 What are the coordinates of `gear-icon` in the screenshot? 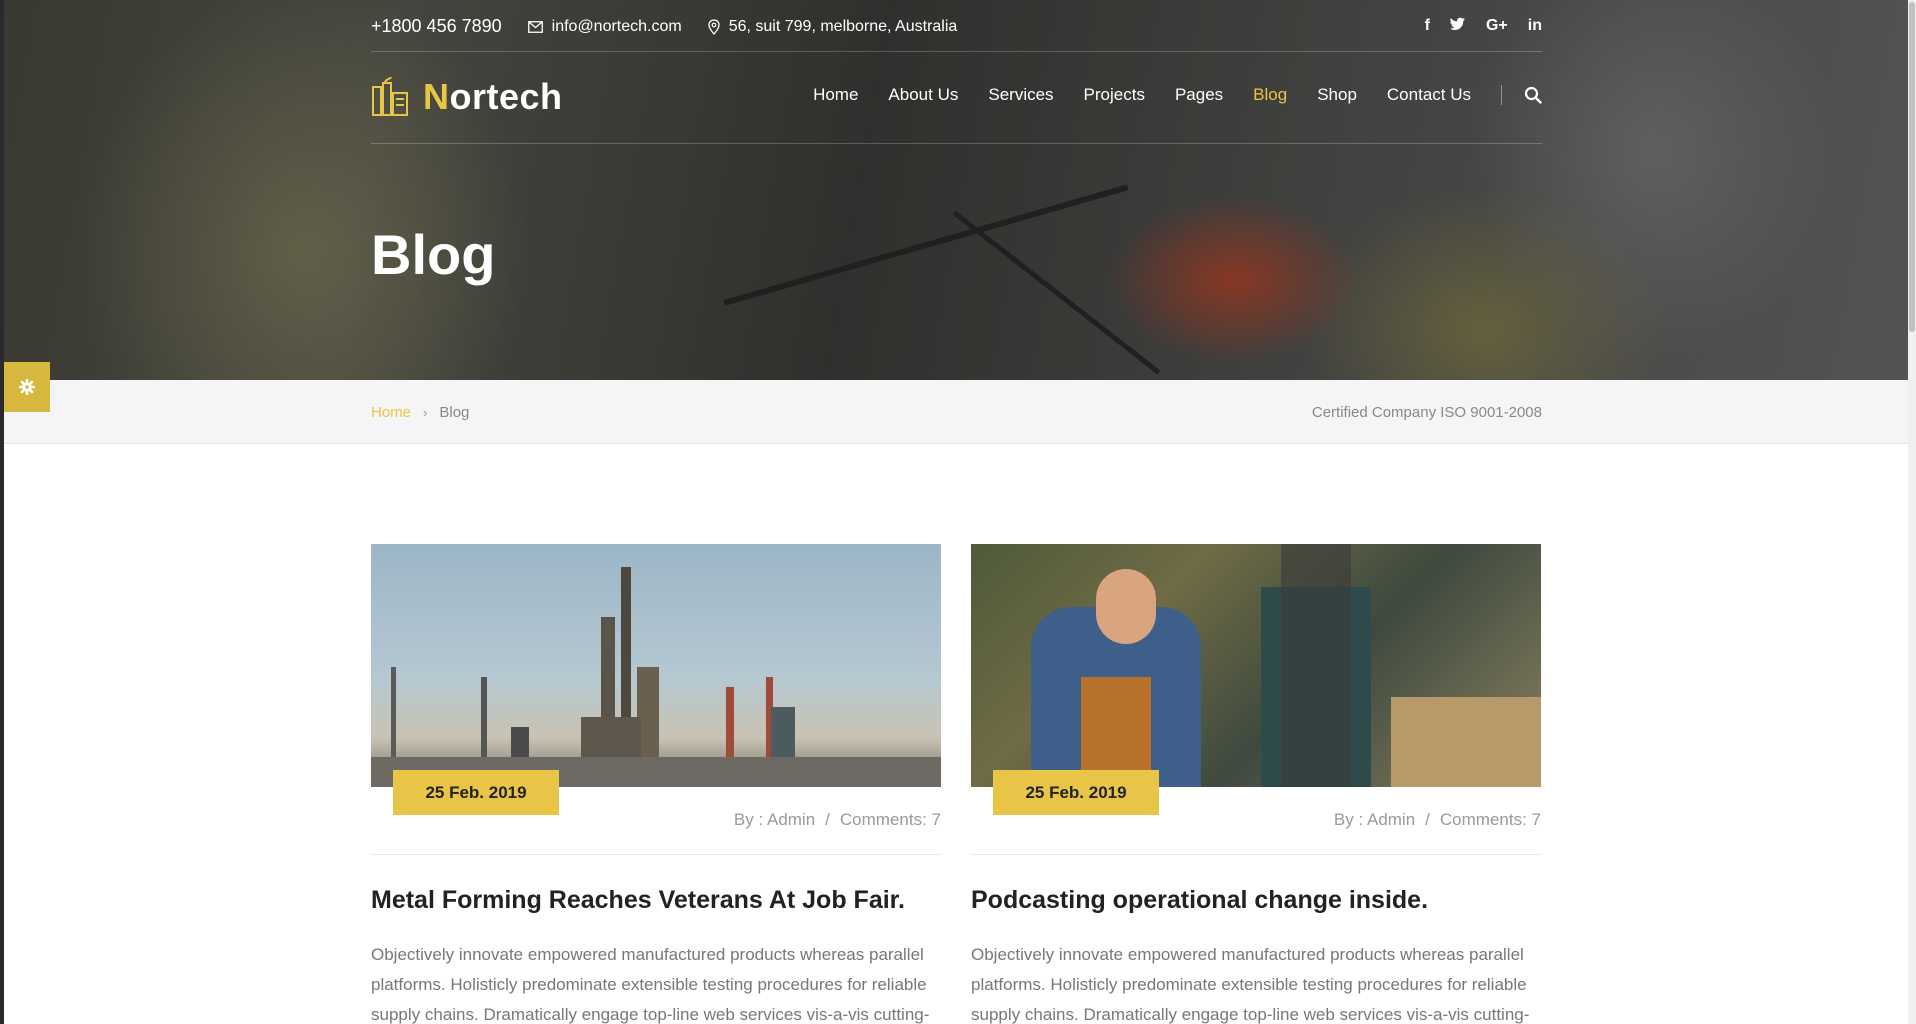 It's located at (27, 387).